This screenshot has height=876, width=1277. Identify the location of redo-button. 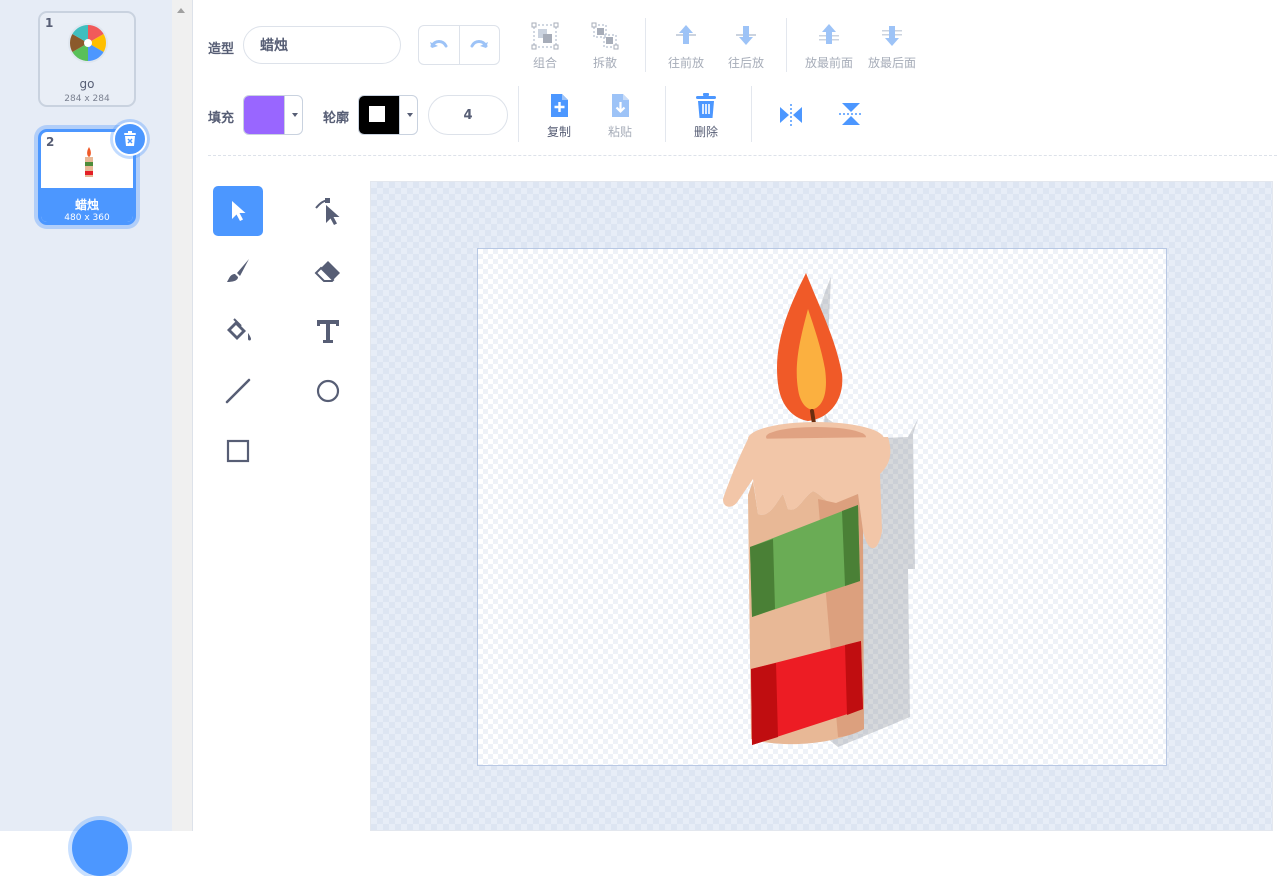
(480, 45).